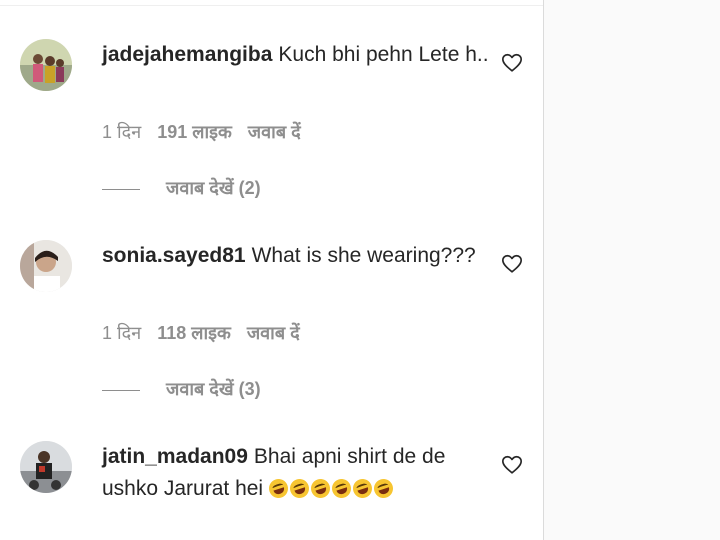 Image resolution: width=720 pixels, height=540 pixels. Describe the element at coordinates (363, 255) in the screenshot. I see `comment-body: What is she wearing???` at that location.